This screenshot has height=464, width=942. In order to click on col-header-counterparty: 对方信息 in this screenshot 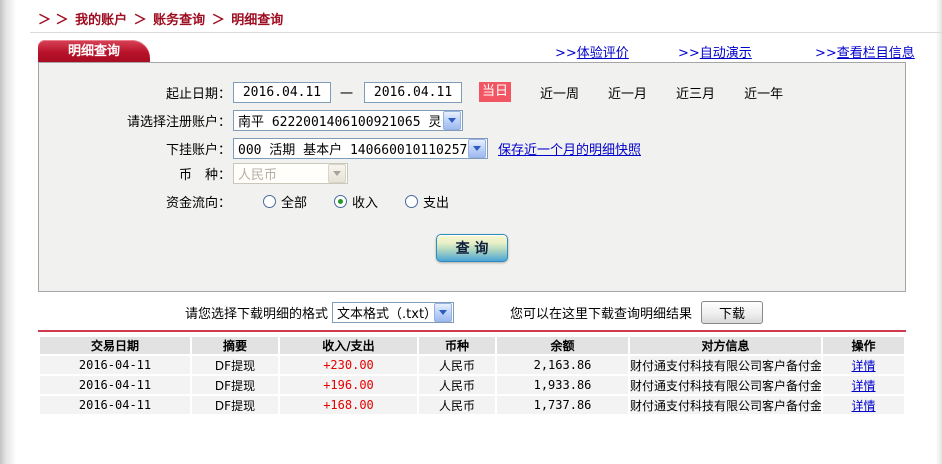, I will do `click(725, 345)`.